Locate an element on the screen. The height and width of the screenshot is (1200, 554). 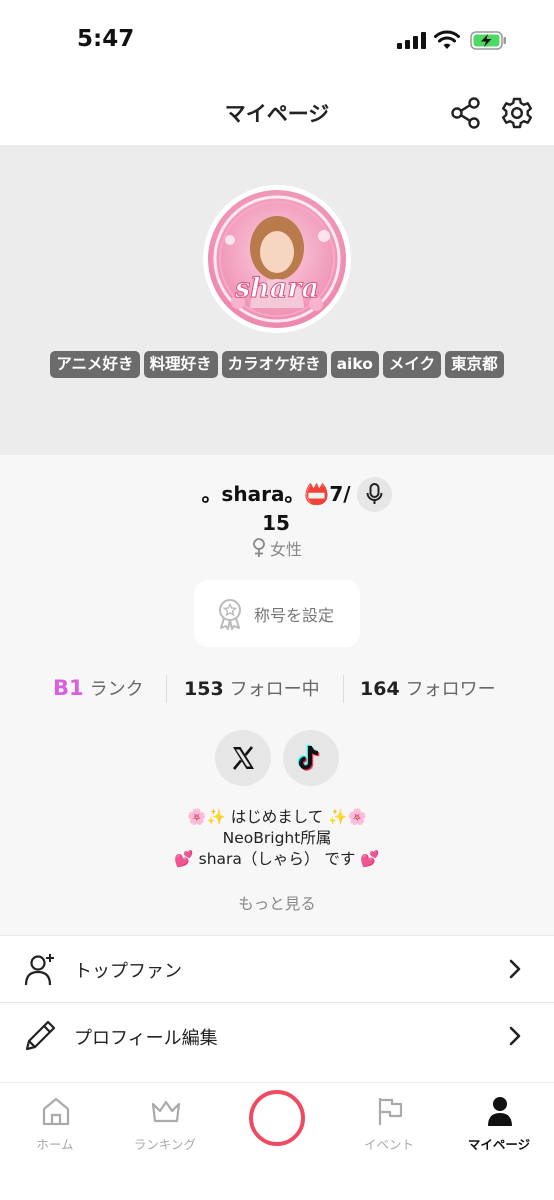
tab-ranking: ランキング is located at coordinates (165, 1123).